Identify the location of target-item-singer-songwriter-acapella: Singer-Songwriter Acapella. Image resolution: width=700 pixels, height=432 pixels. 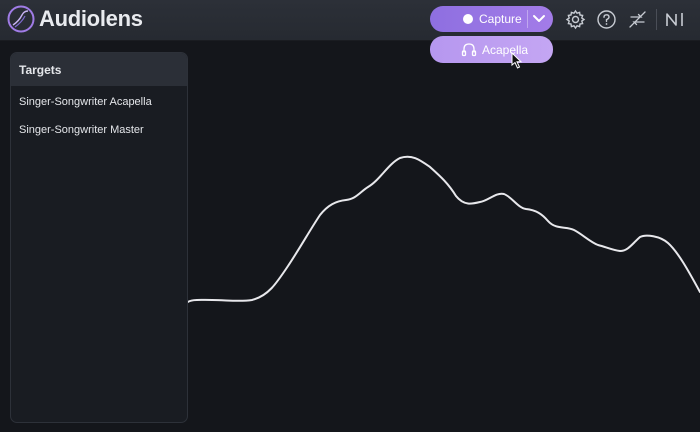
(85, 102).